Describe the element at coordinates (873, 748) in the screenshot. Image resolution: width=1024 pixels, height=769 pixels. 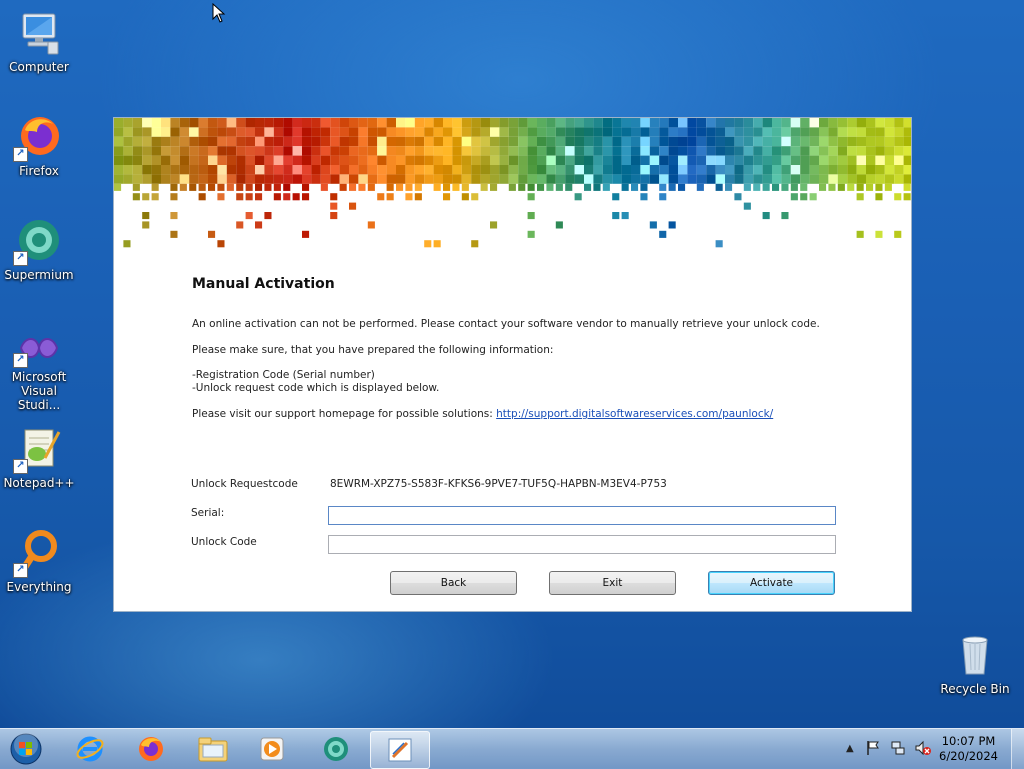
I see `action-center-flag-icon` at that location.